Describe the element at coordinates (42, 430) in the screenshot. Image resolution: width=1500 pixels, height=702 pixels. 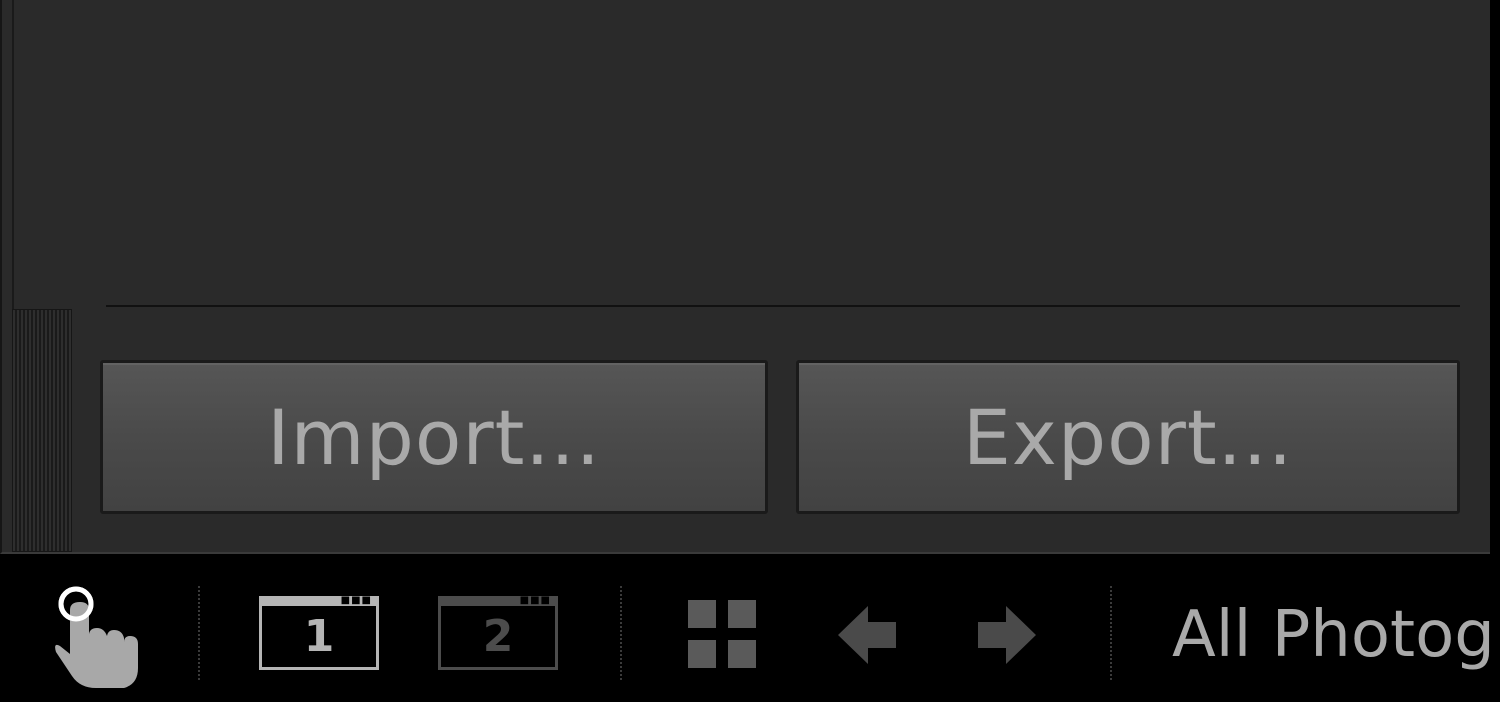
I see `panel-resize-grip` at that location.